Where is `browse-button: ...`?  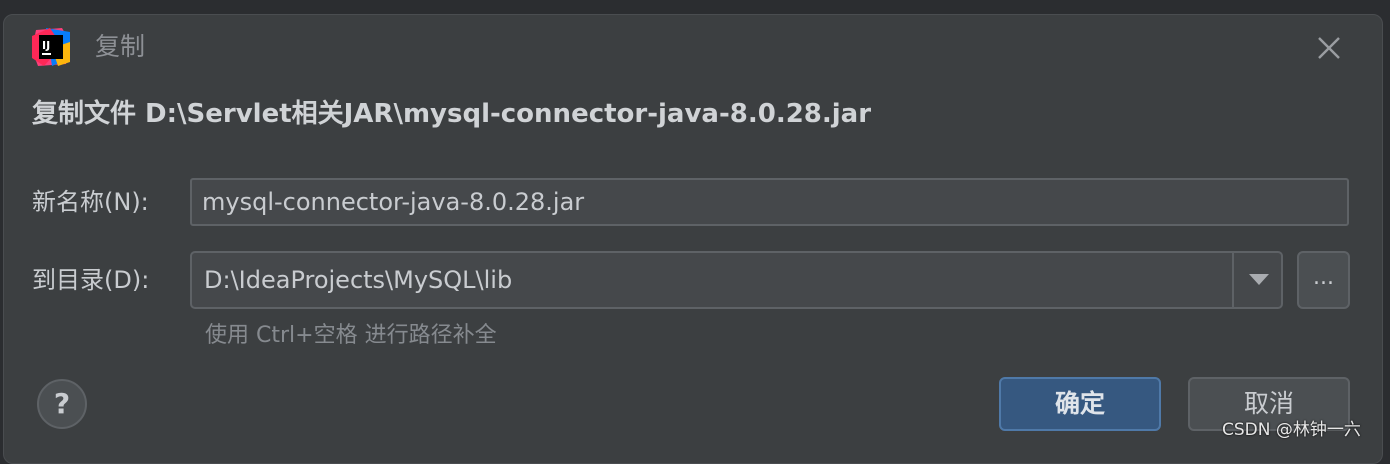 browse-button: ... is located at coordinates (1323, 280).